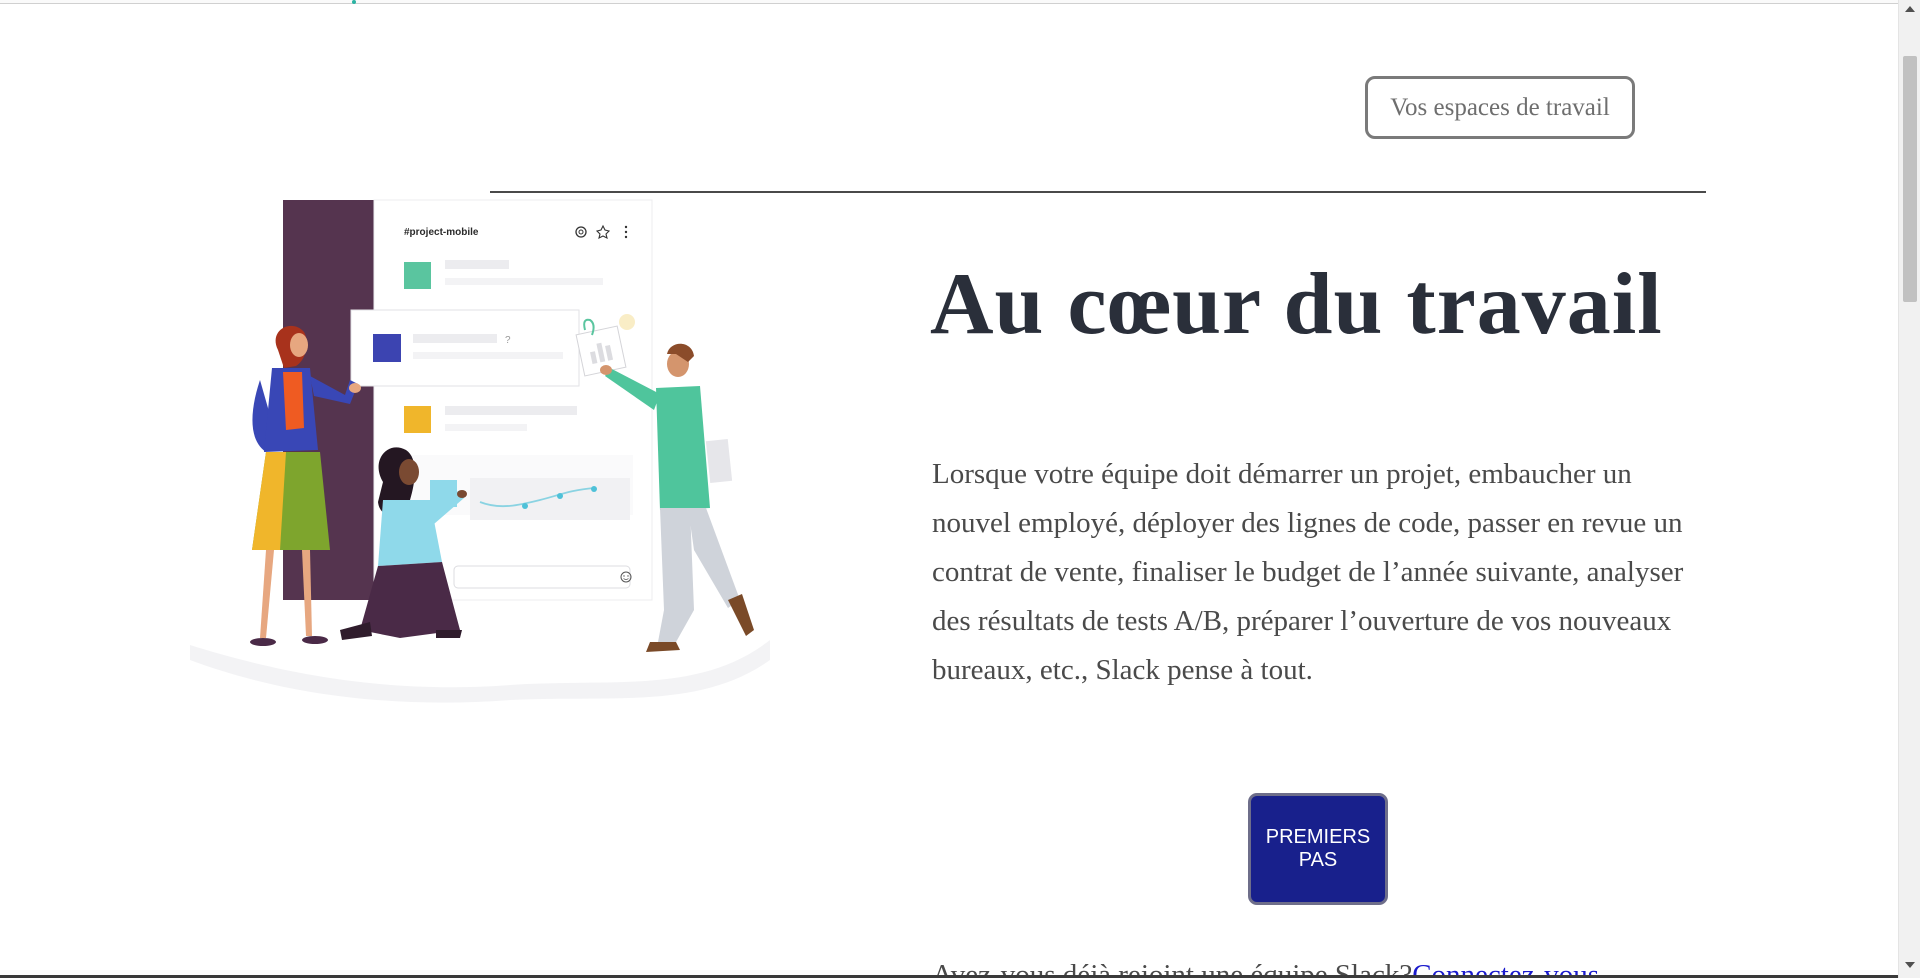  What do you see at coordinates (550, 499) in the screenshot?
I see `chart-area` at bounding box center [550, 499].